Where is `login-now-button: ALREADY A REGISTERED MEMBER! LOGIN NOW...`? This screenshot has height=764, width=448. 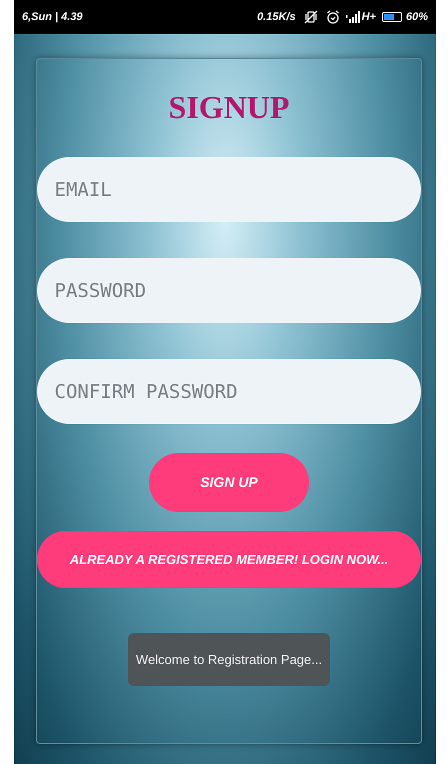
login-now-button: ALREADY A REGISTERED MEMBER! LOGIN NOW... is located at coordinates (229, 559).